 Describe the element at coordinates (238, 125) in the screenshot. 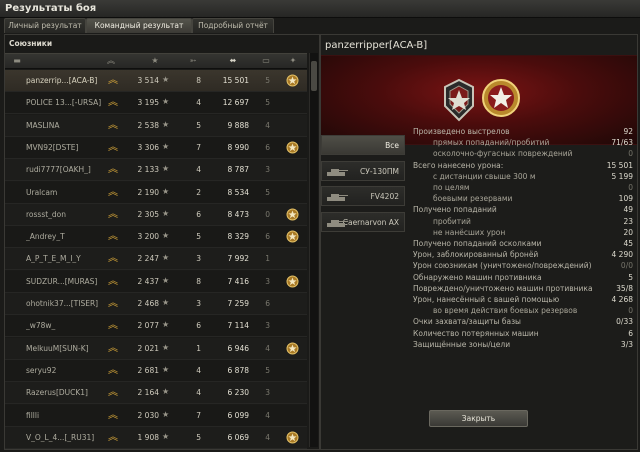

I see `damage-value: 9 888` at that location.